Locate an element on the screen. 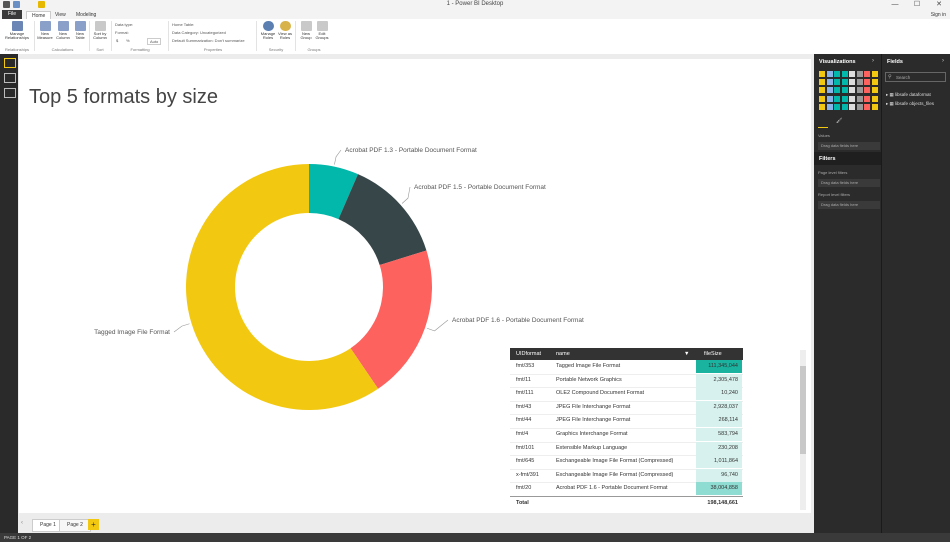  filters-header: Filters is located at coordinates (847, 158).